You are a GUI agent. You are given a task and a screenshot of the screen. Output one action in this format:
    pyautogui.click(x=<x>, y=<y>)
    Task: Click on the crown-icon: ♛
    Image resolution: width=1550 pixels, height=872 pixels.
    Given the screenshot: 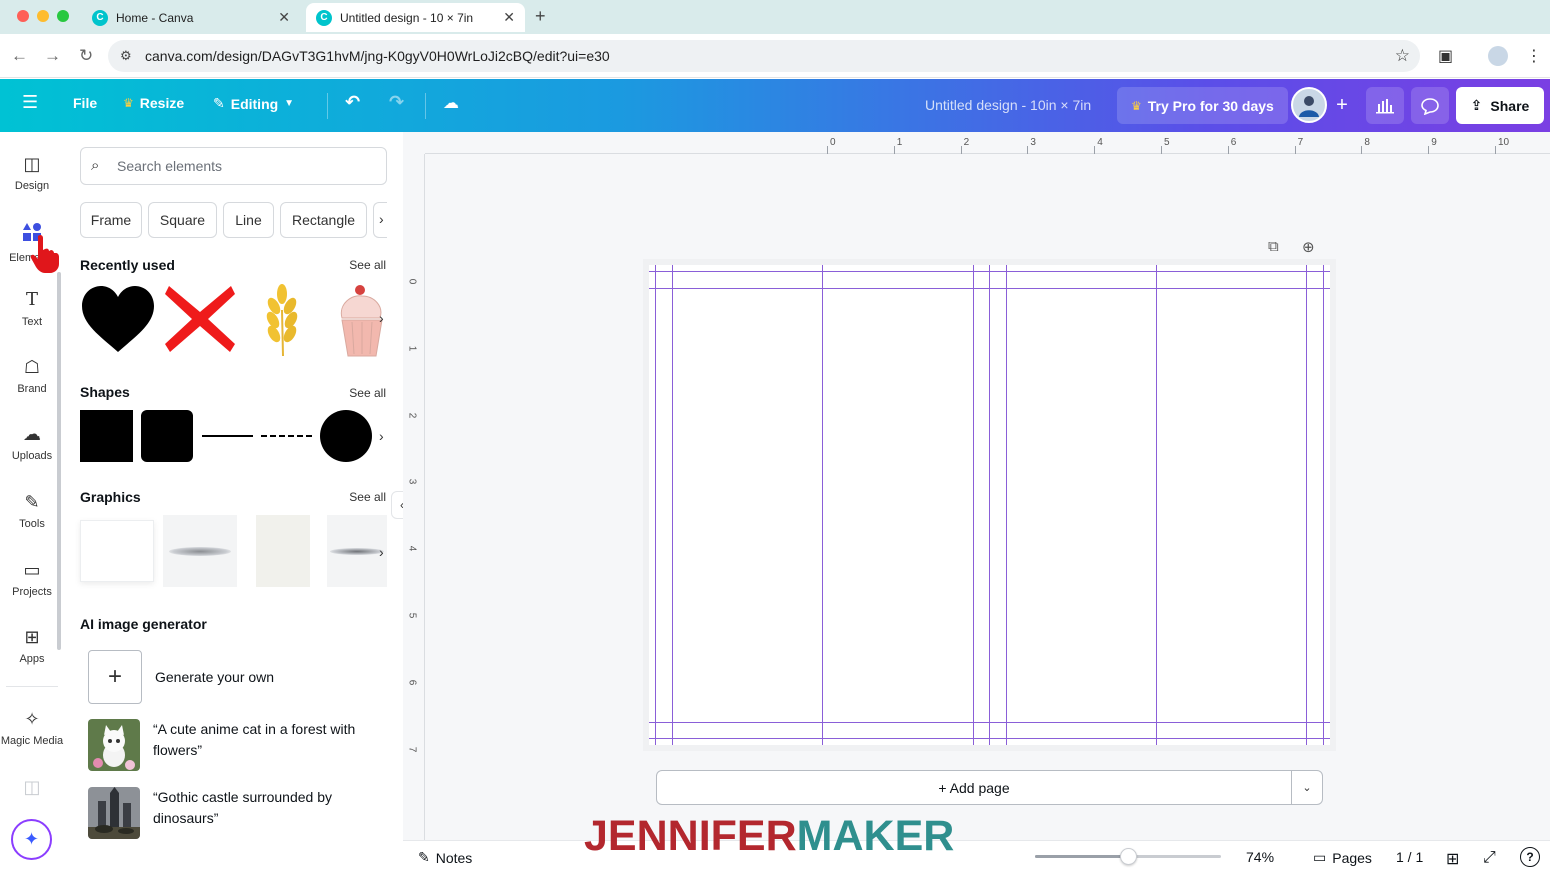 What is the action you would take?
    pyautogui.click(x=1136, y=105)
    